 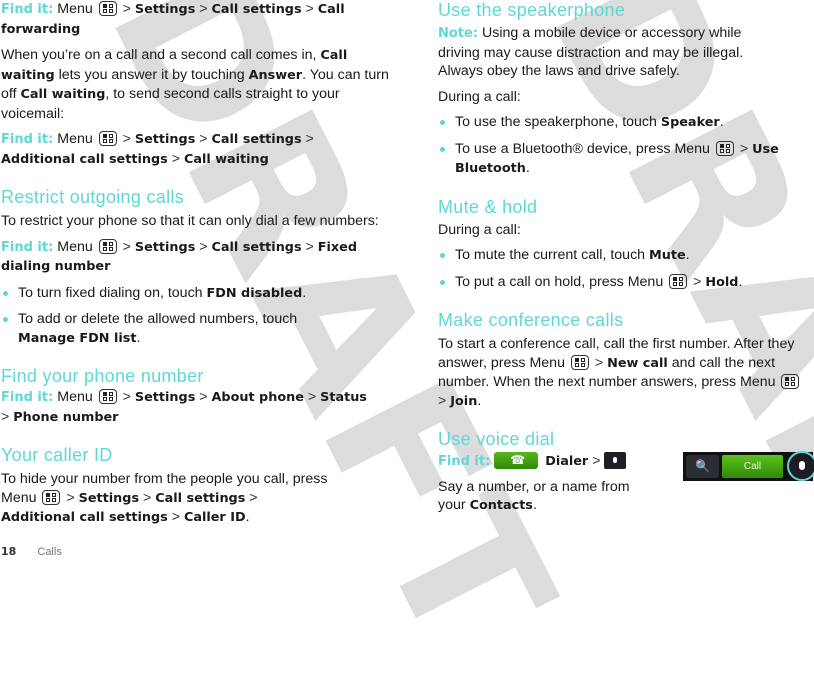 What do you see at coordinates (667, 255) in the screenshot?
I see `bold-term: Mute` at bounding box center [667, 255].